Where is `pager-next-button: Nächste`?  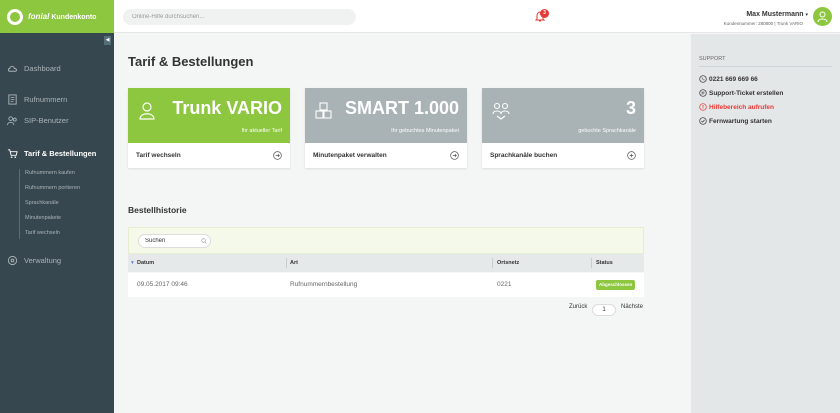 pager-next-button: Nächste is located at coordinates (632, 307).